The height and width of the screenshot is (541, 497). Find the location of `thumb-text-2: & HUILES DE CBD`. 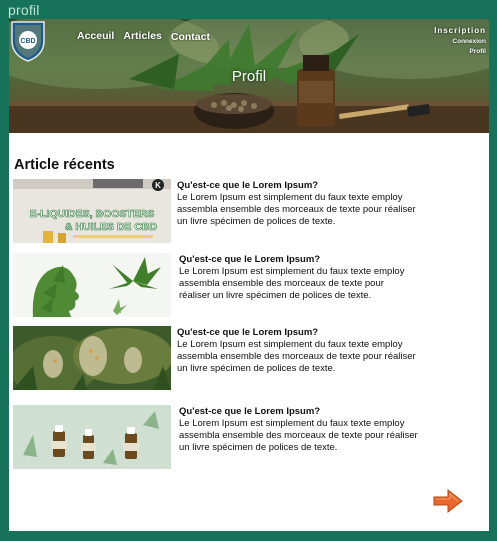

thumb-text-2: & HUILES DE CBD is located at coordinates (111, 227).